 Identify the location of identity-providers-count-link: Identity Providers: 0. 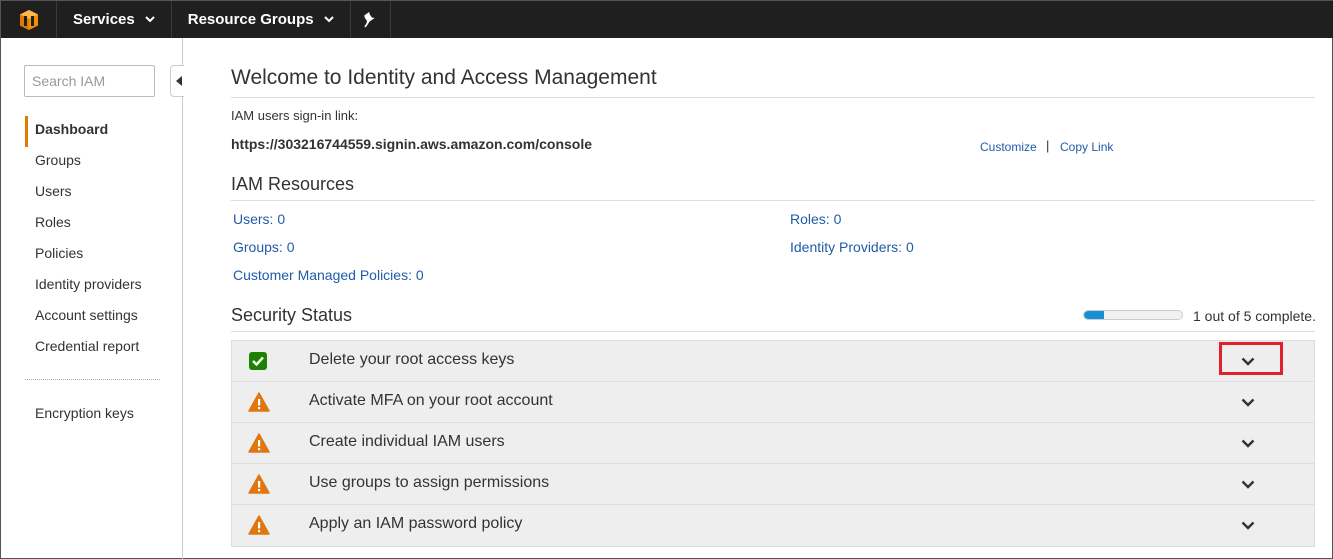
(852, 247).